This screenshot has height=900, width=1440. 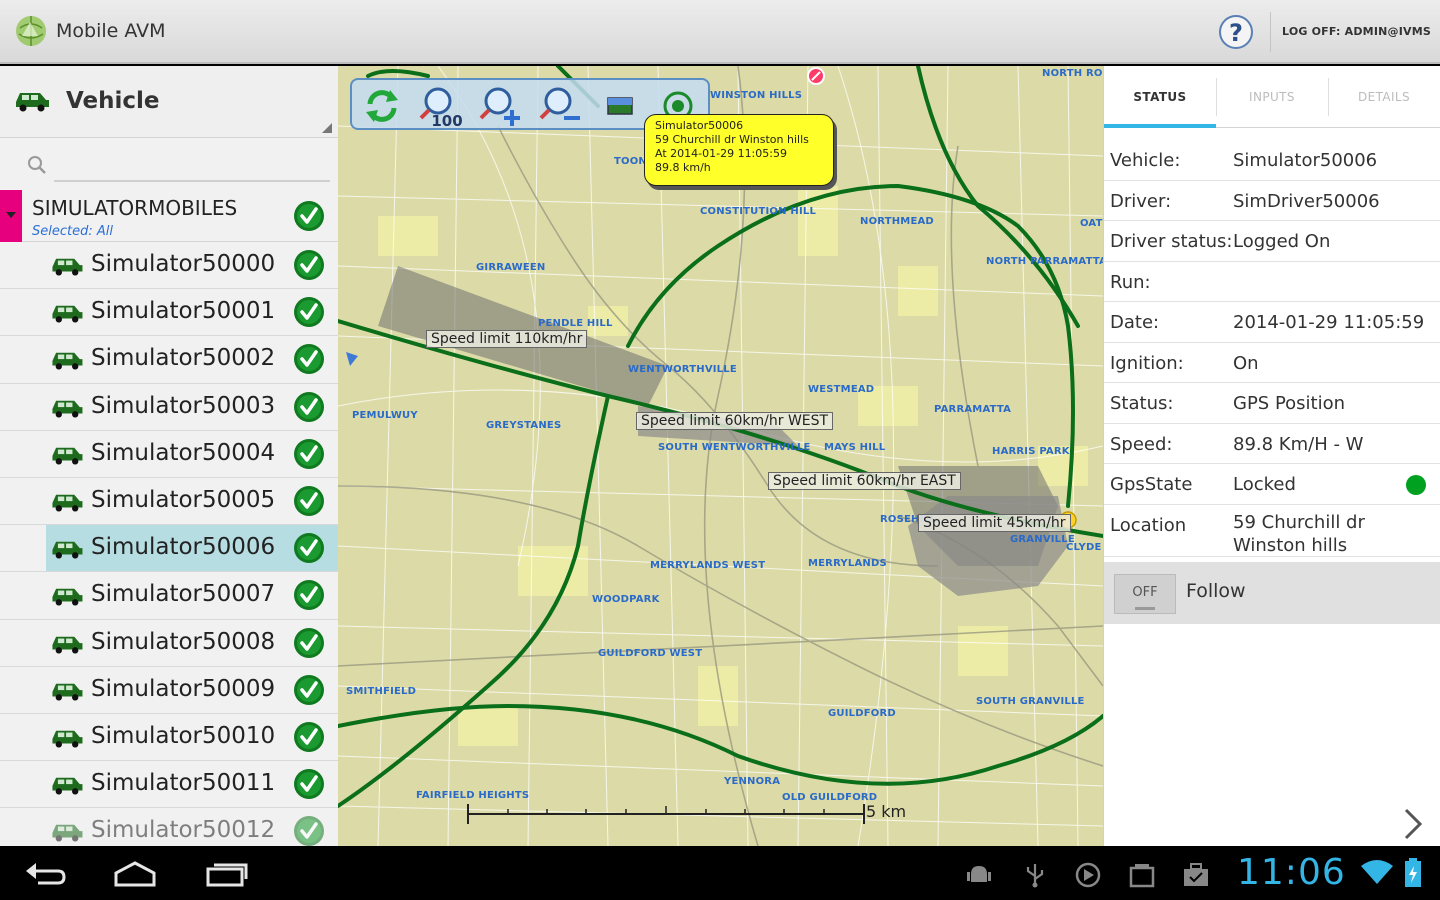 What do you see at coordinates (1356, 31) in the screenshot?
I see `logoff-button: LOG OFF: ADMIN@IVMS` at bounding box center [1356, 31].